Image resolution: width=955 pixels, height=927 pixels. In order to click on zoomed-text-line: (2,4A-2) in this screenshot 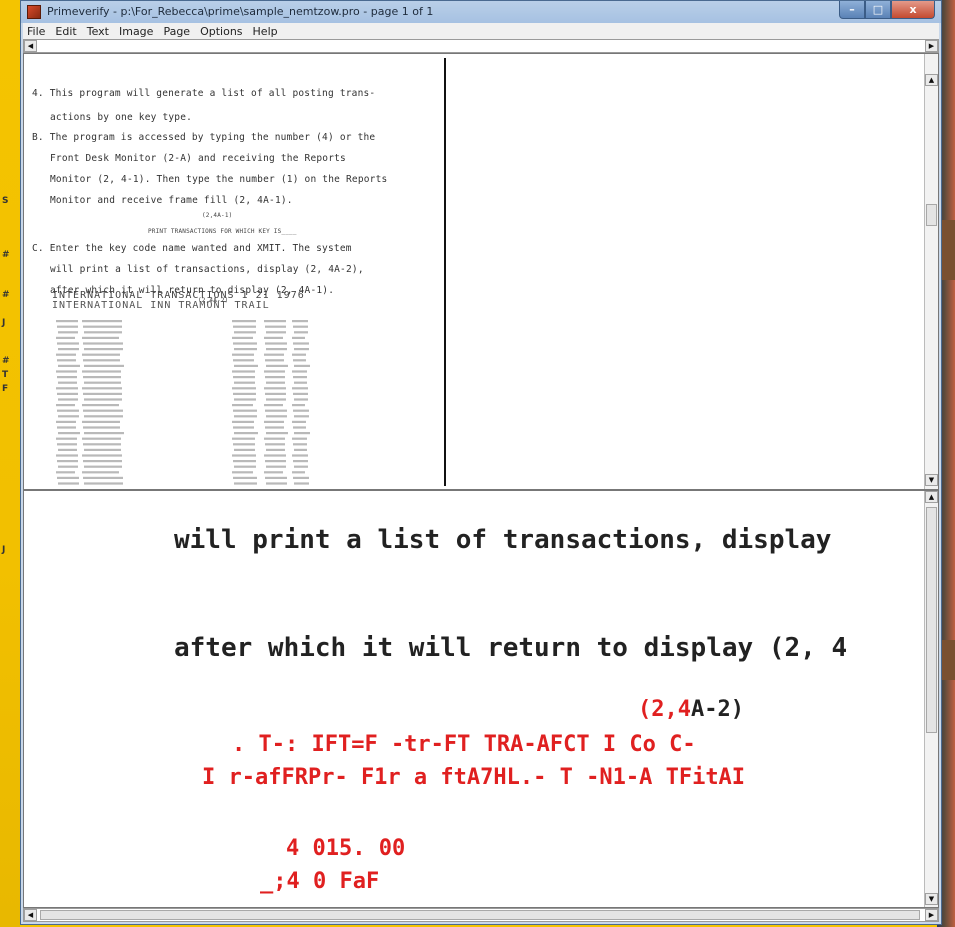, I will do `click(691, 709)`.